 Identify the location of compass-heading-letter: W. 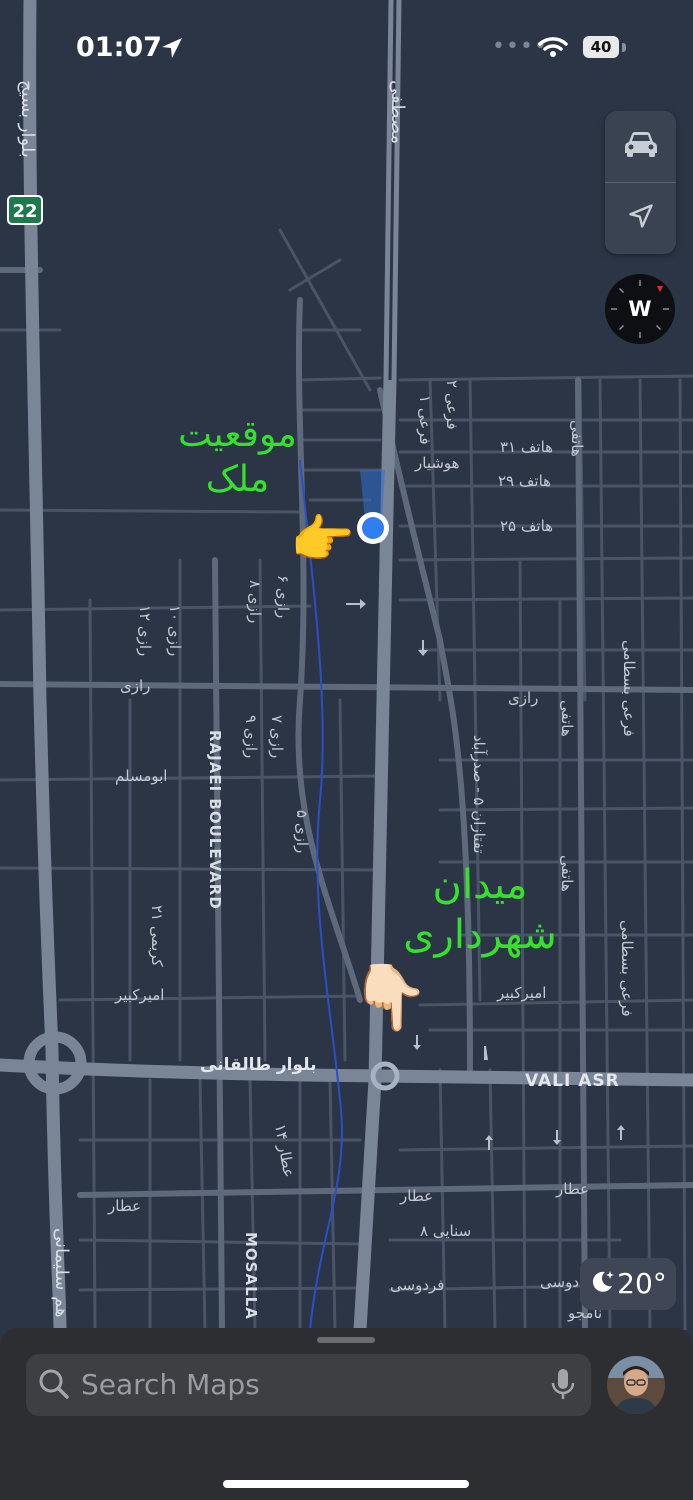
(640, 309).